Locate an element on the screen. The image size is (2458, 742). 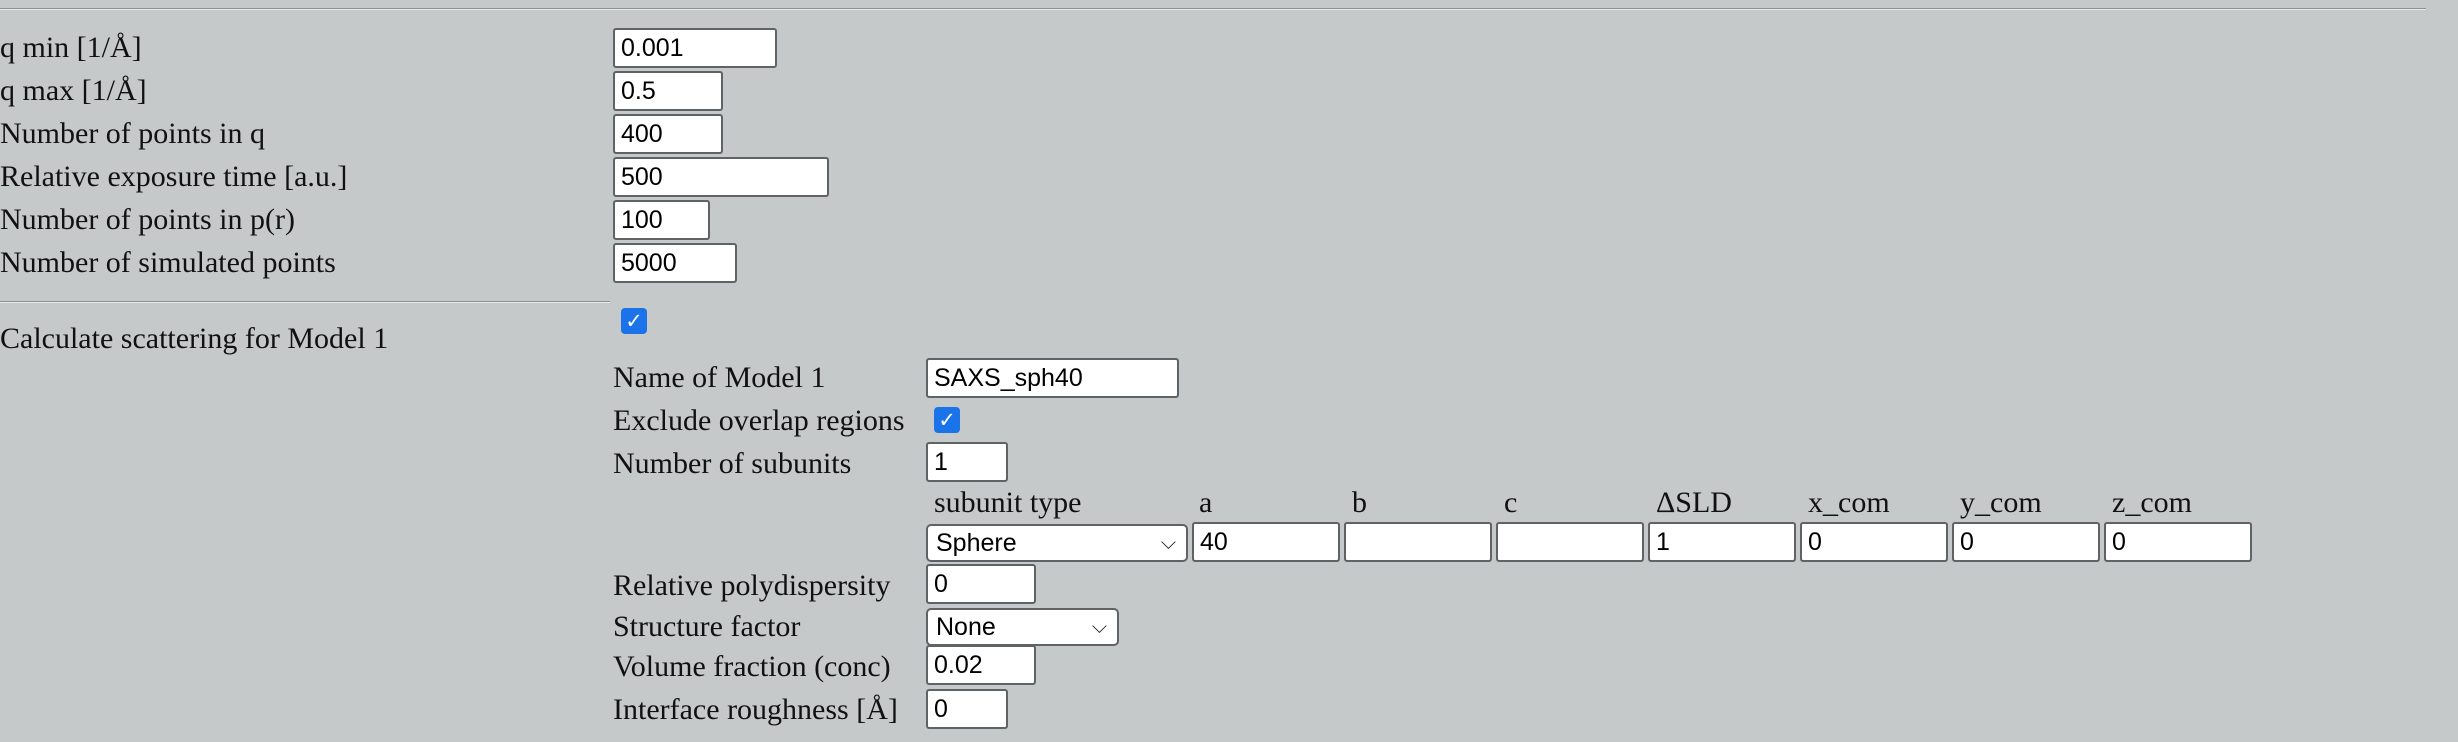
qmax-input: 0.5 is located at coordinates (668, 91).